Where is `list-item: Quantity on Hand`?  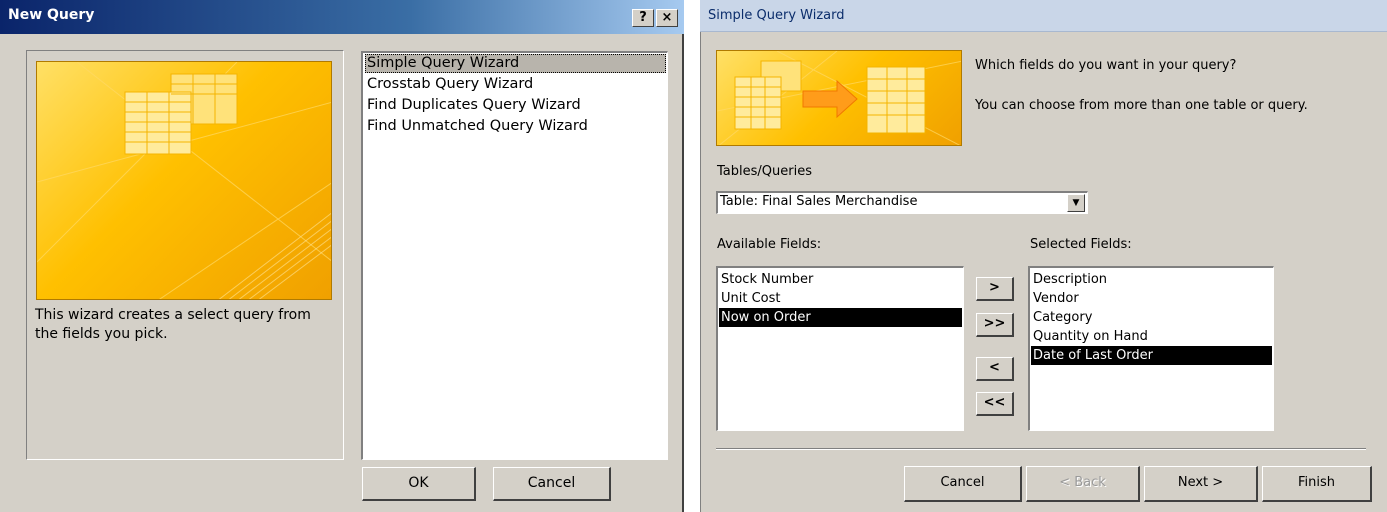 list-item: Quantity on Hand is located at coordinates (1151, 336).